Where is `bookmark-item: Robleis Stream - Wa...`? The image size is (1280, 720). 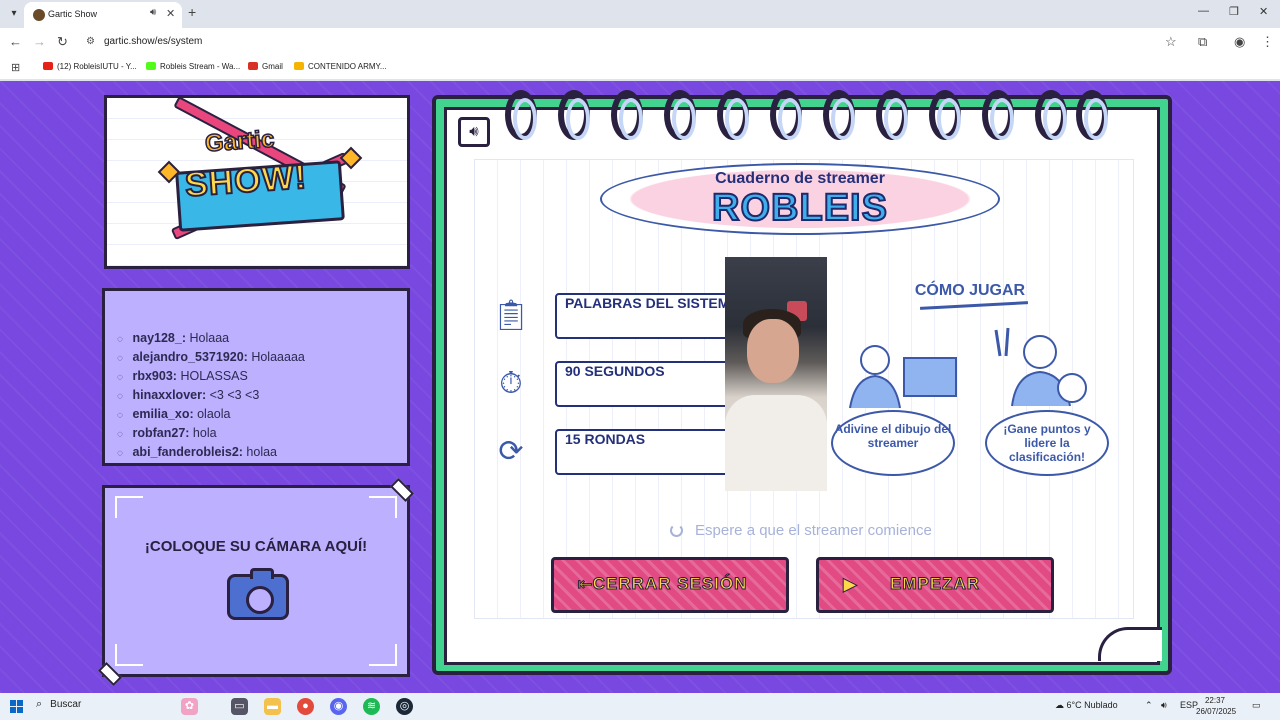 bookmark-item: Robleis Stream - Wa... is located at coordinates (193, 66).